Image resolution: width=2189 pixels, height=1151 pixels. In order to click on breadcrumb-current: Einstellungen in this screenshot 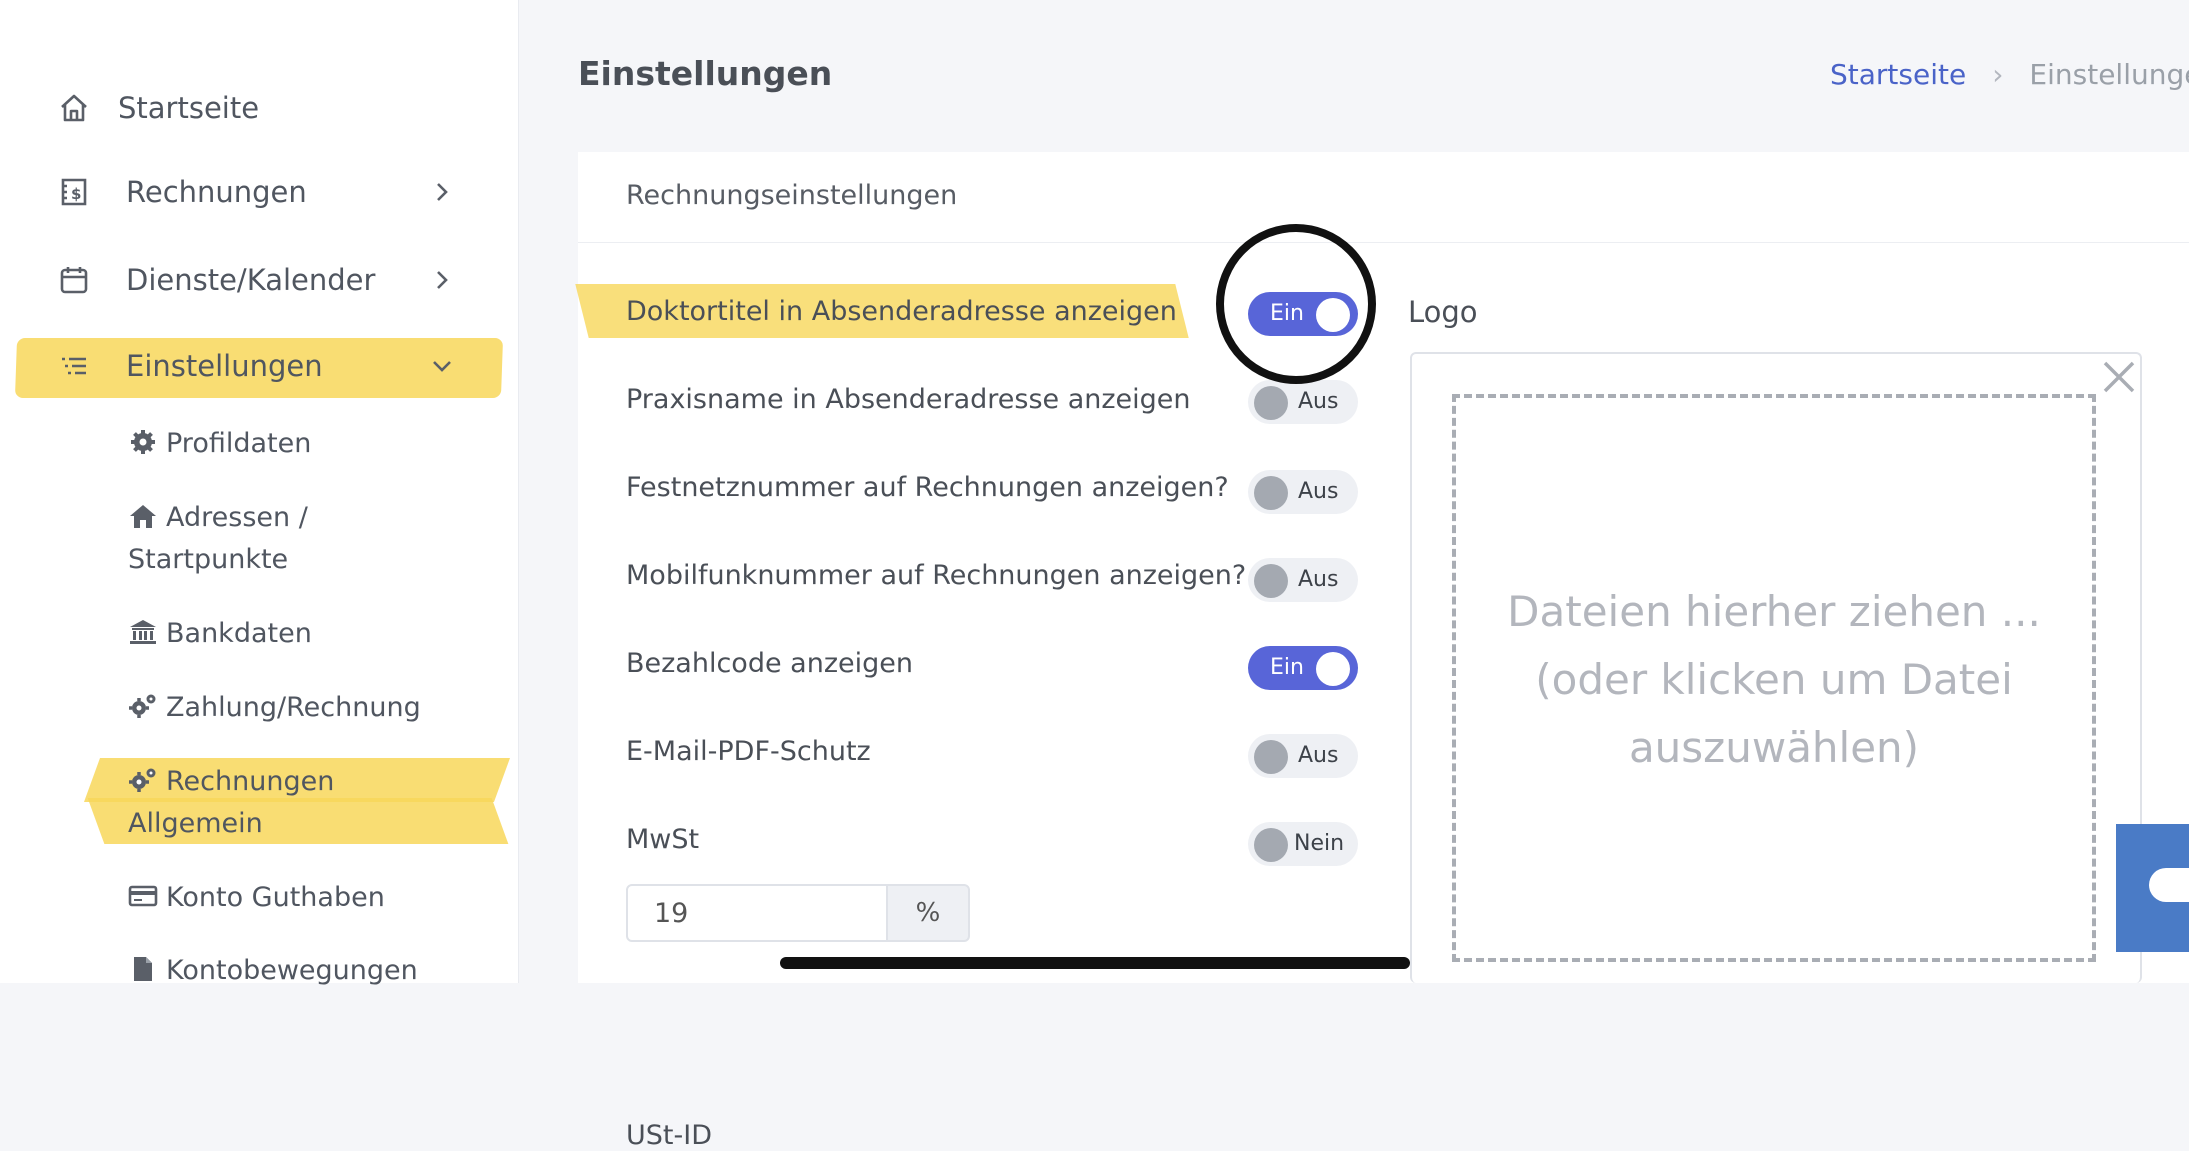, I will do `click(2109, 74)`.